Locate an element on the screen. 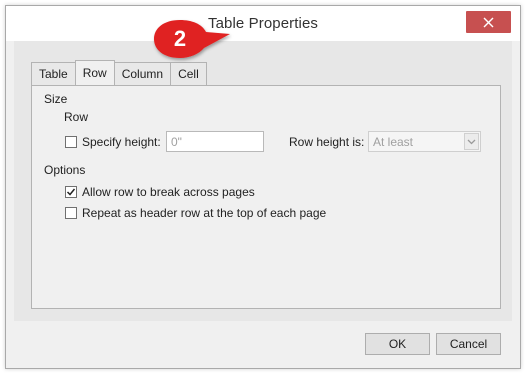 The height and width of the screenshot is (374, 526). size-heading: Size is located at coordinates (56, 99).